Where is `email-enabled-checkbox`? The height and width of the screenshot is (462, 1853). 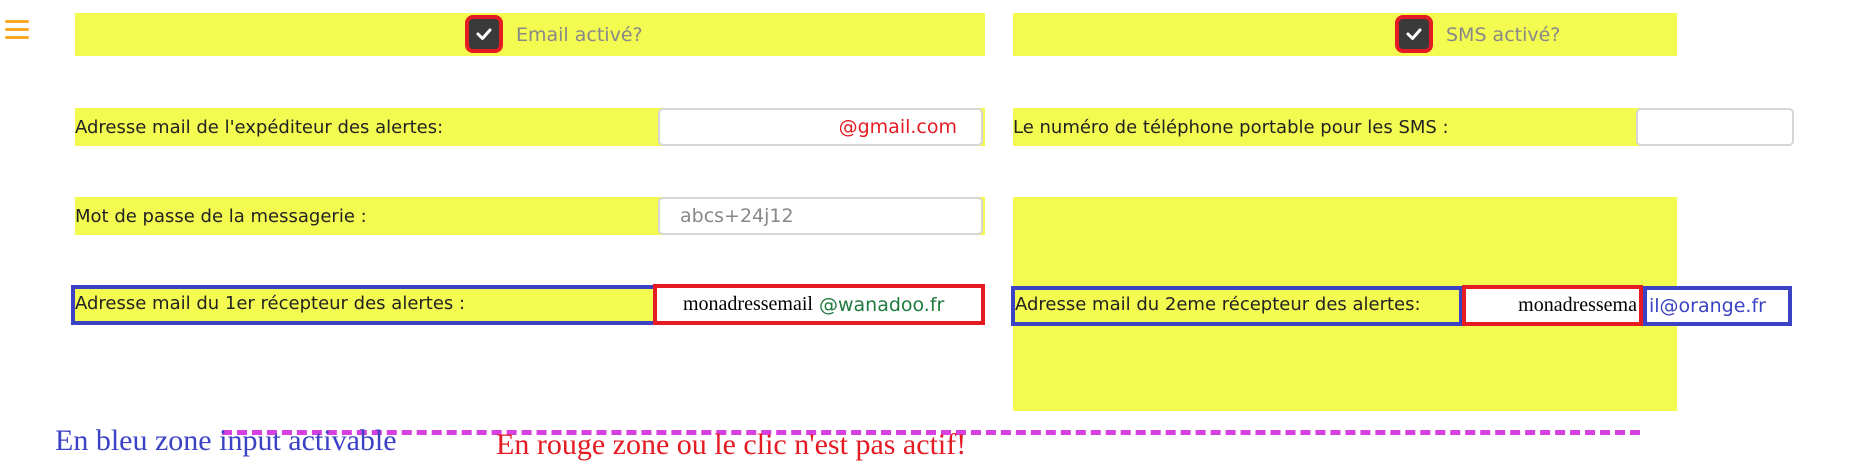 email-enabled-checkbox is located at coordinates (484, 34).